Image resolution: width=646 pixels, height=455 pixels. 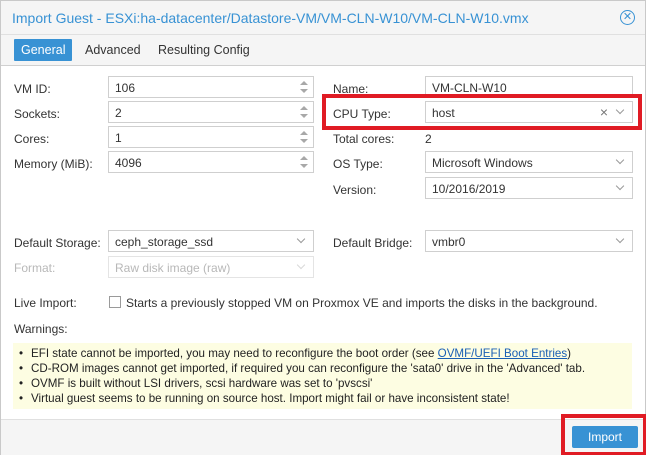 I want to click on default-bridge-value: vmbr0, so click(x=449, y=242).